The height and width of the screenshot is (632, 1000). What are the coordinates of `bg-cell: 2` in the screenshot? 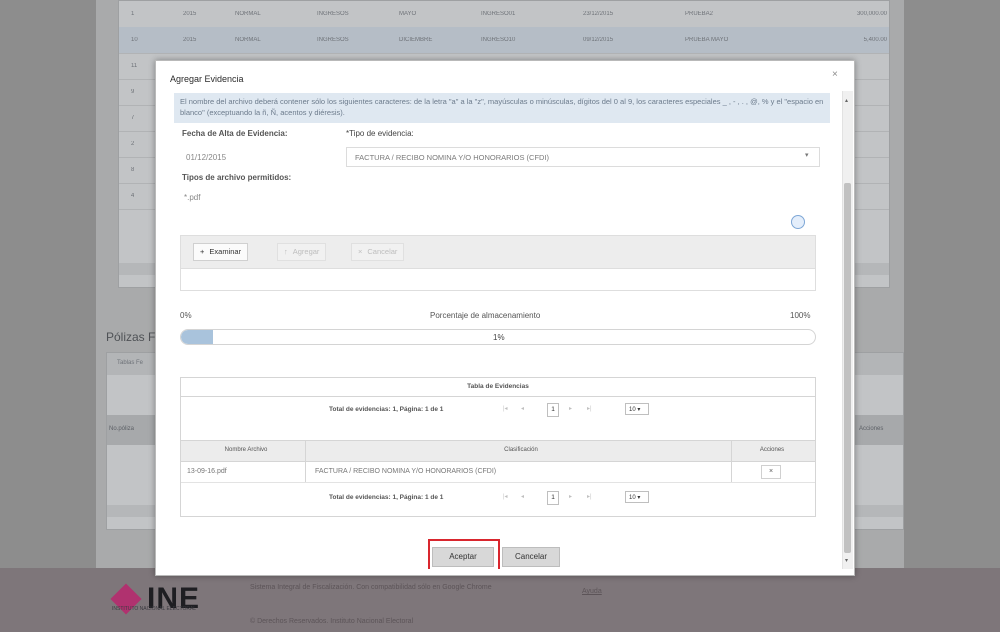 It's located at (133, 144).